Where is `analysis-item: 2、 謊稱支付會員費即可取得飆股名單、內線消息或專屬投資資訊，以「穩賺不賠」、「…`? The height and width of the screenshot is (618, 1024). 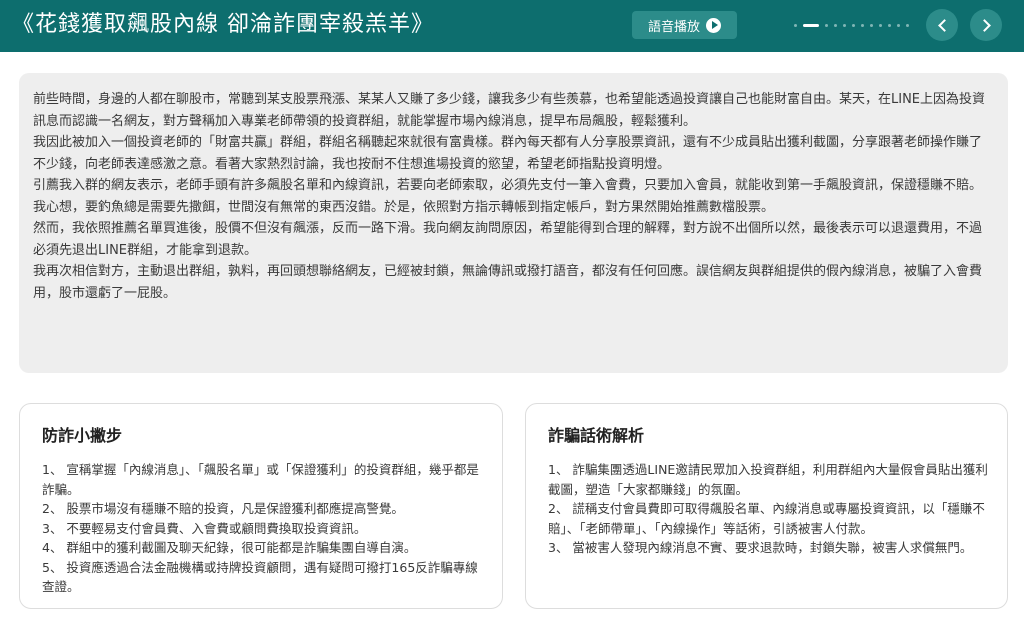 analysis-item: 2、 謊稱支付會員費即可取得飆股名單、內線消息或專屬投資資訊，以「穩賺不賠」、「… is located at coordinates (766, 518).